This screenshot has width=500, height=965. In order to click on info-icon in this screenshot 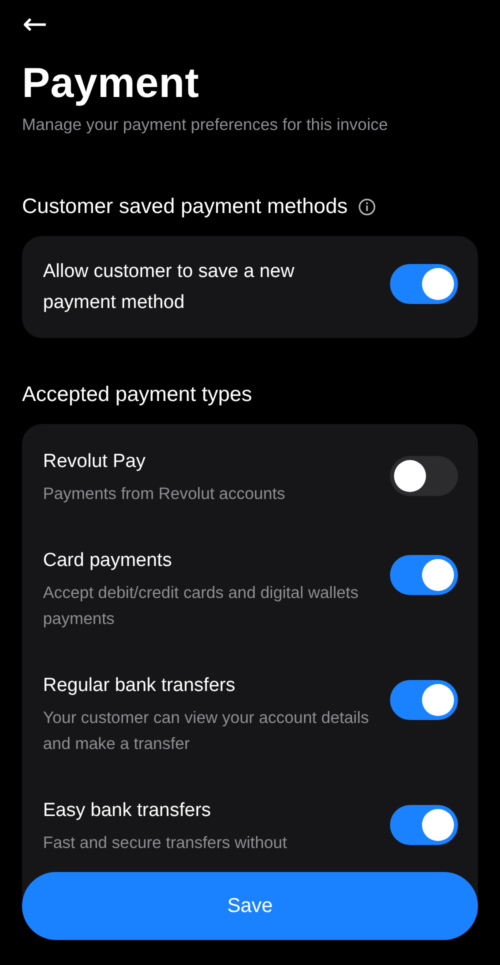, I will do `click(367, 207)`.